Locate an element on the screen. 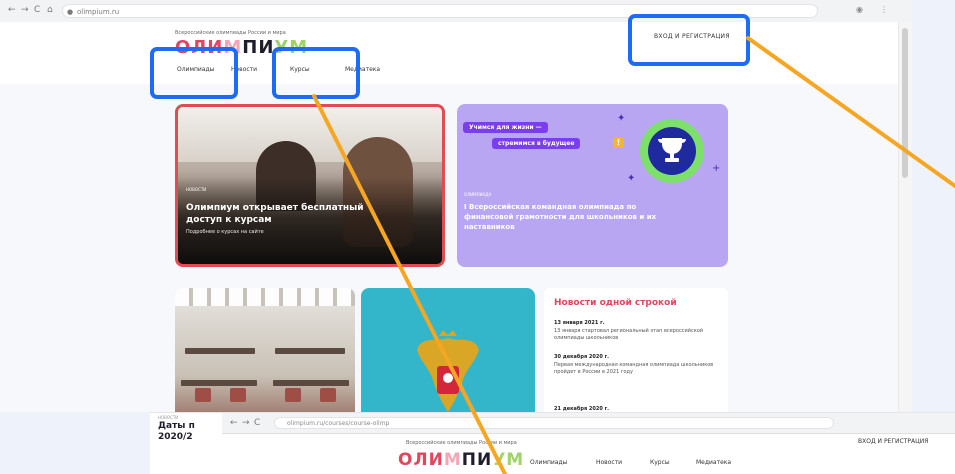 The image size is (955, 474). address-bar-secondary: olimpium.ru/courses/course-olimp is located at coordinates (554, 423).